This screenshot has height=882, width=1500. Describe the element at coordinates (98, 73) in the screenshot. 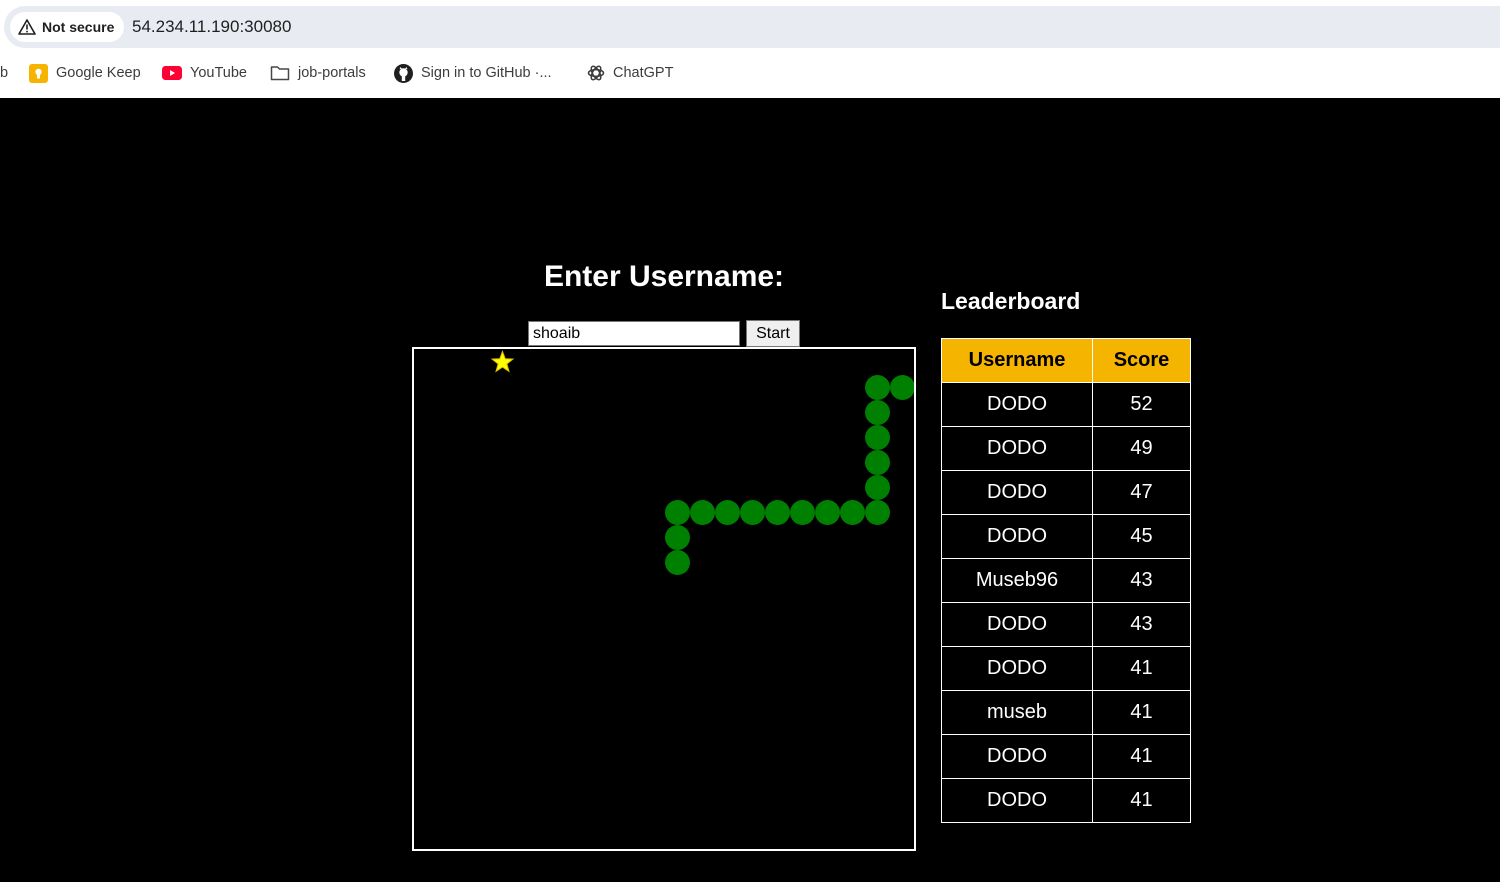

I see `bookmark-label: Google Keep` at that location.